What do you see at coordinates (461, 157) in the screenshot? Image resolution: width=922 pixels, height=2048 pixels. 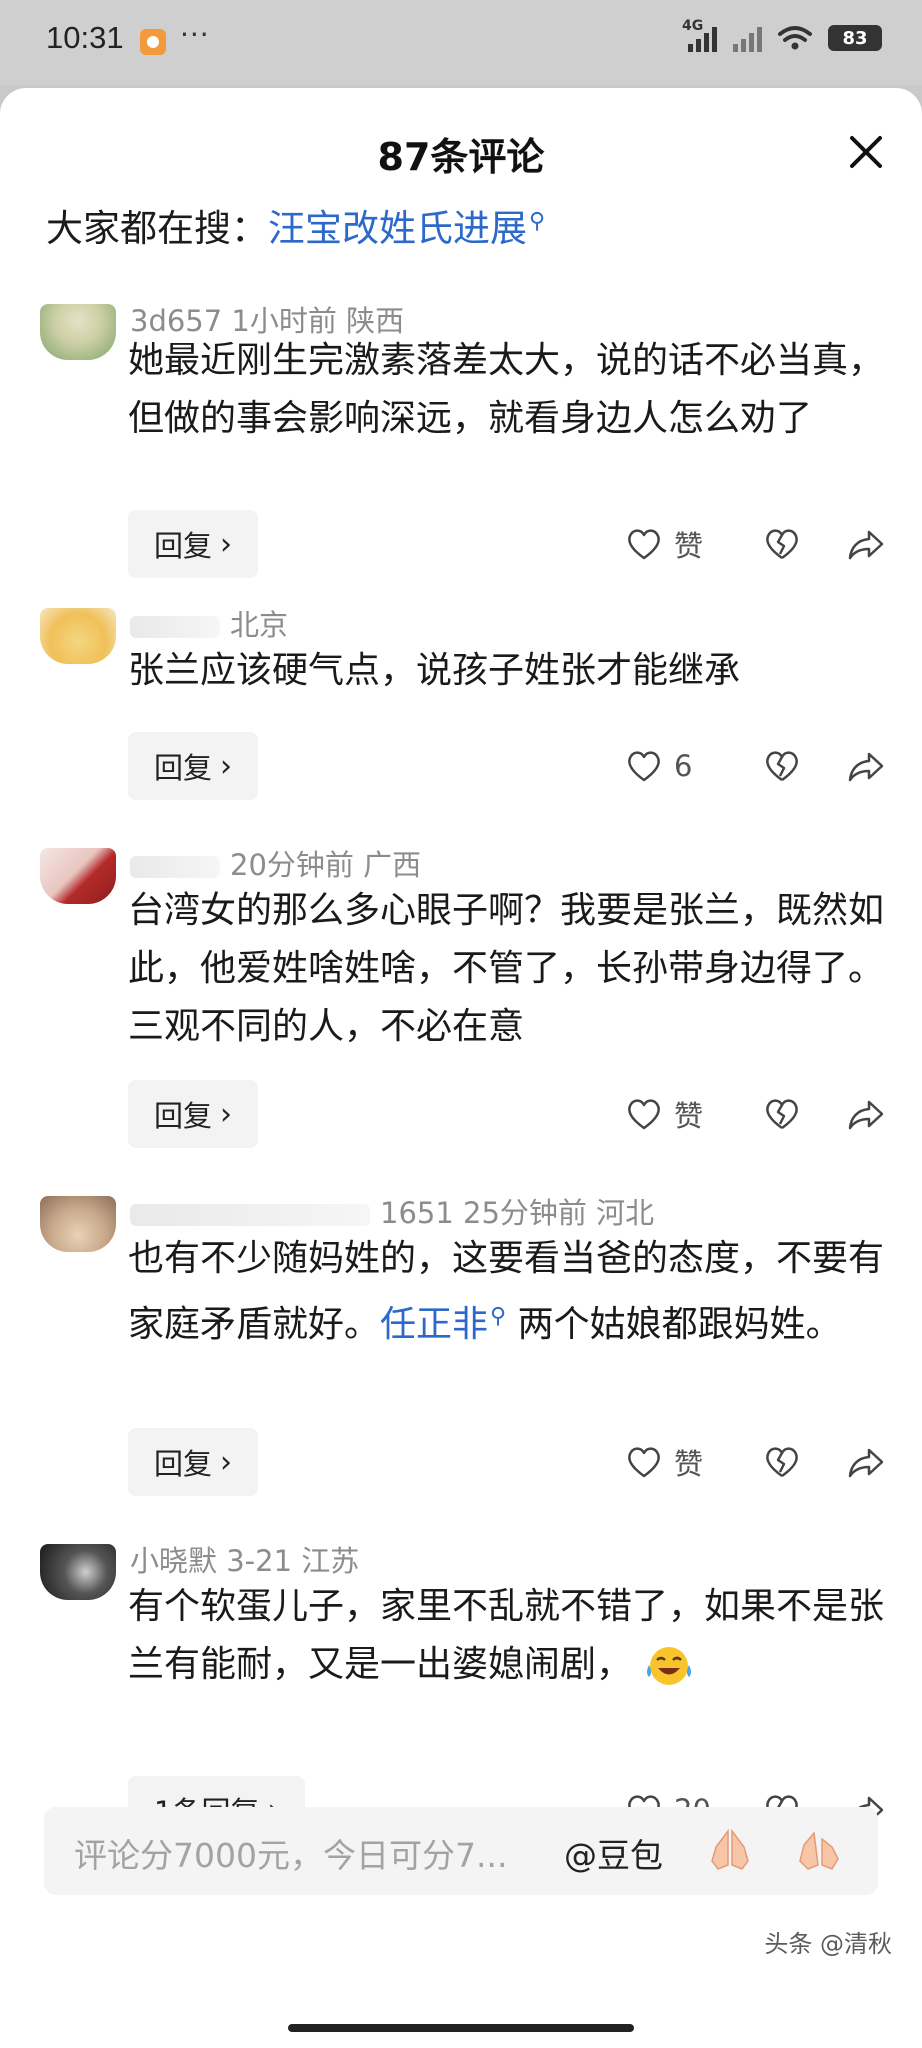 I see `sheet-title: 87条评论` at bounding box center [461, 157].